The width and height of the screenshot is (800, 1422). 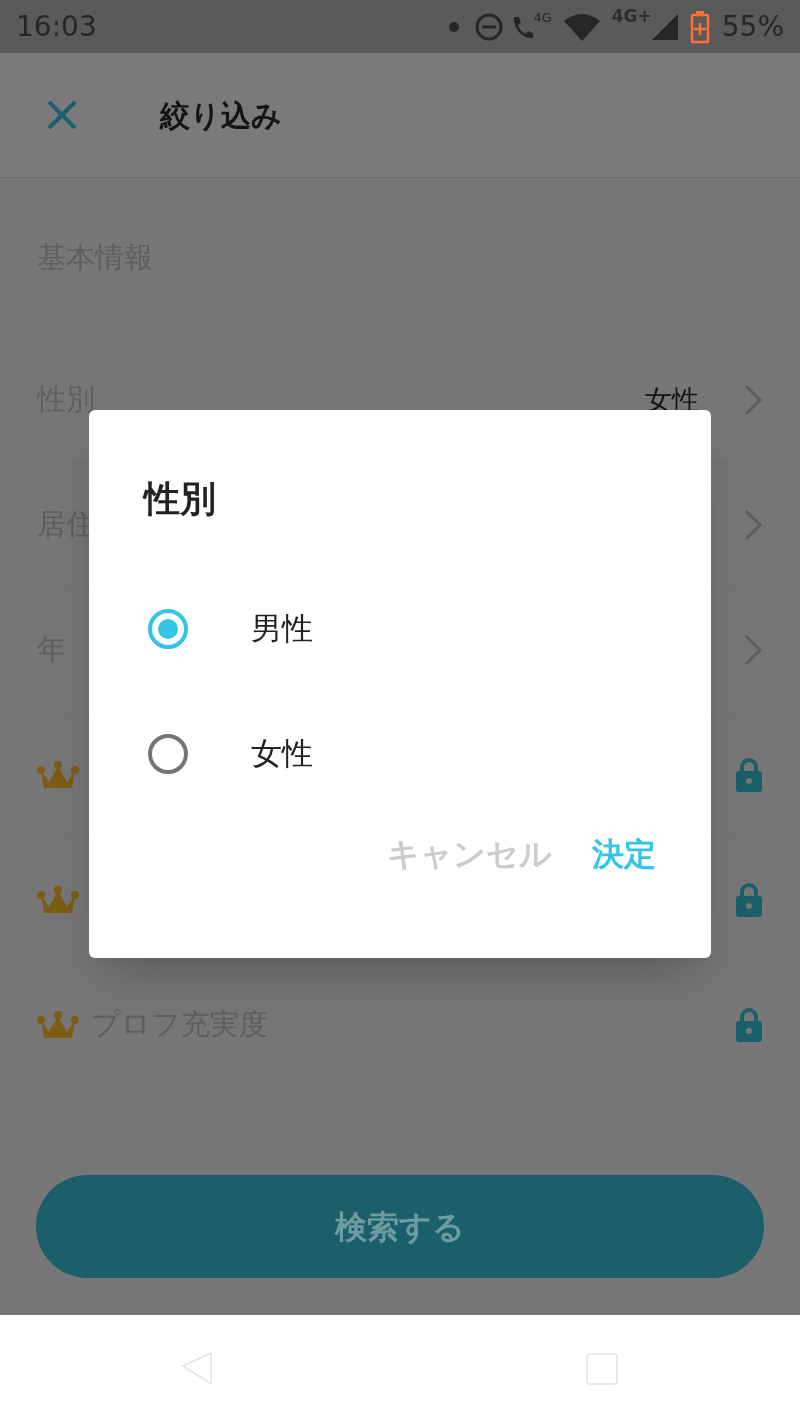 What do you see at coordinates (221, 115) in the screenshot?
I see `screen-title: 絞り込み` at bounding box center [221, 115].